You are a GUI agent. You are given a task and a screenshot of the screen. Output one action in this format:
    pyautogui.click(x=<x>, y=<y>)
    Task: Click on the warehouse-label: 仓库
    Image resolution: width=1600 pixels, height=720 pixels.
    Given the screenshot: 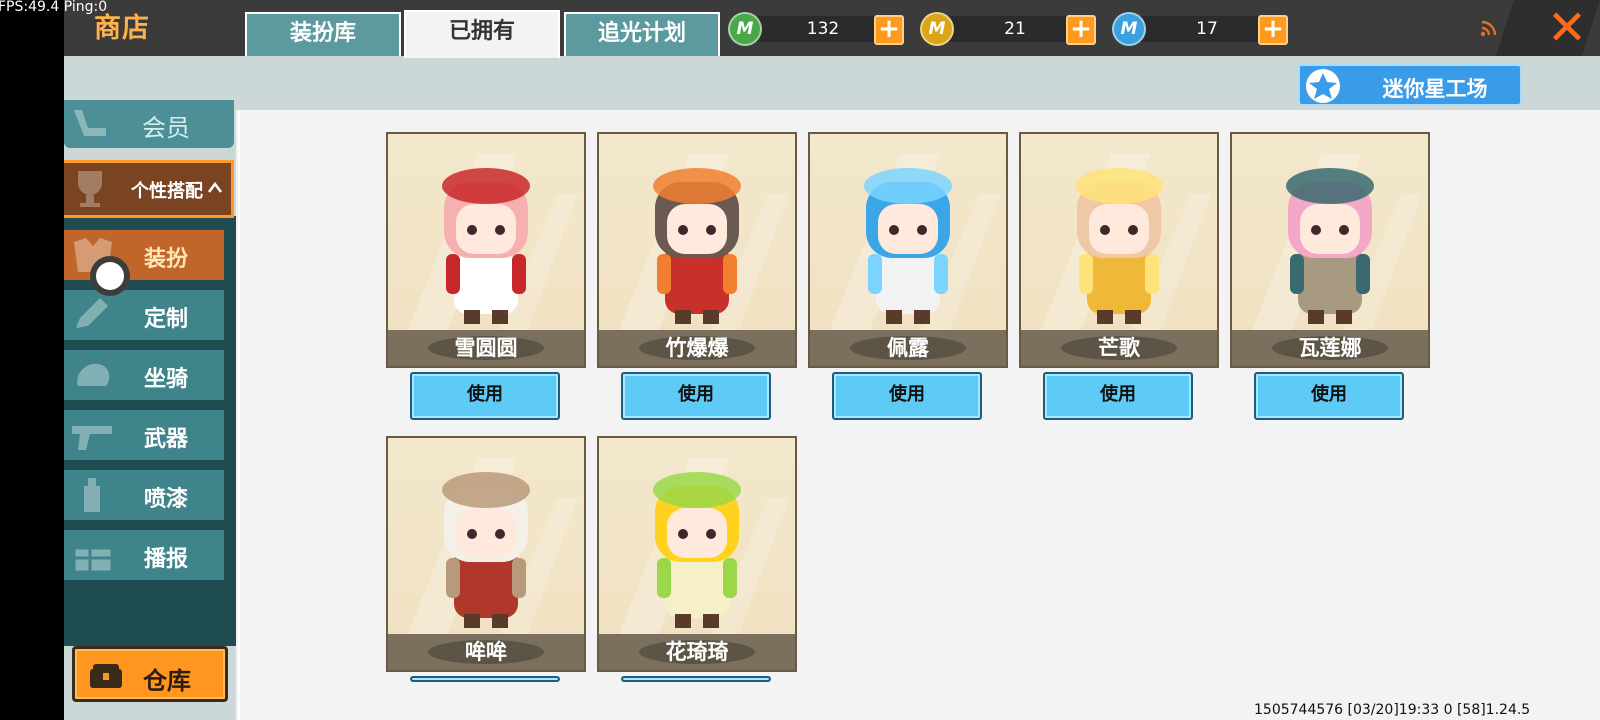 What is the action you would take?
    pyautogui.click(x=167, y=681)
    